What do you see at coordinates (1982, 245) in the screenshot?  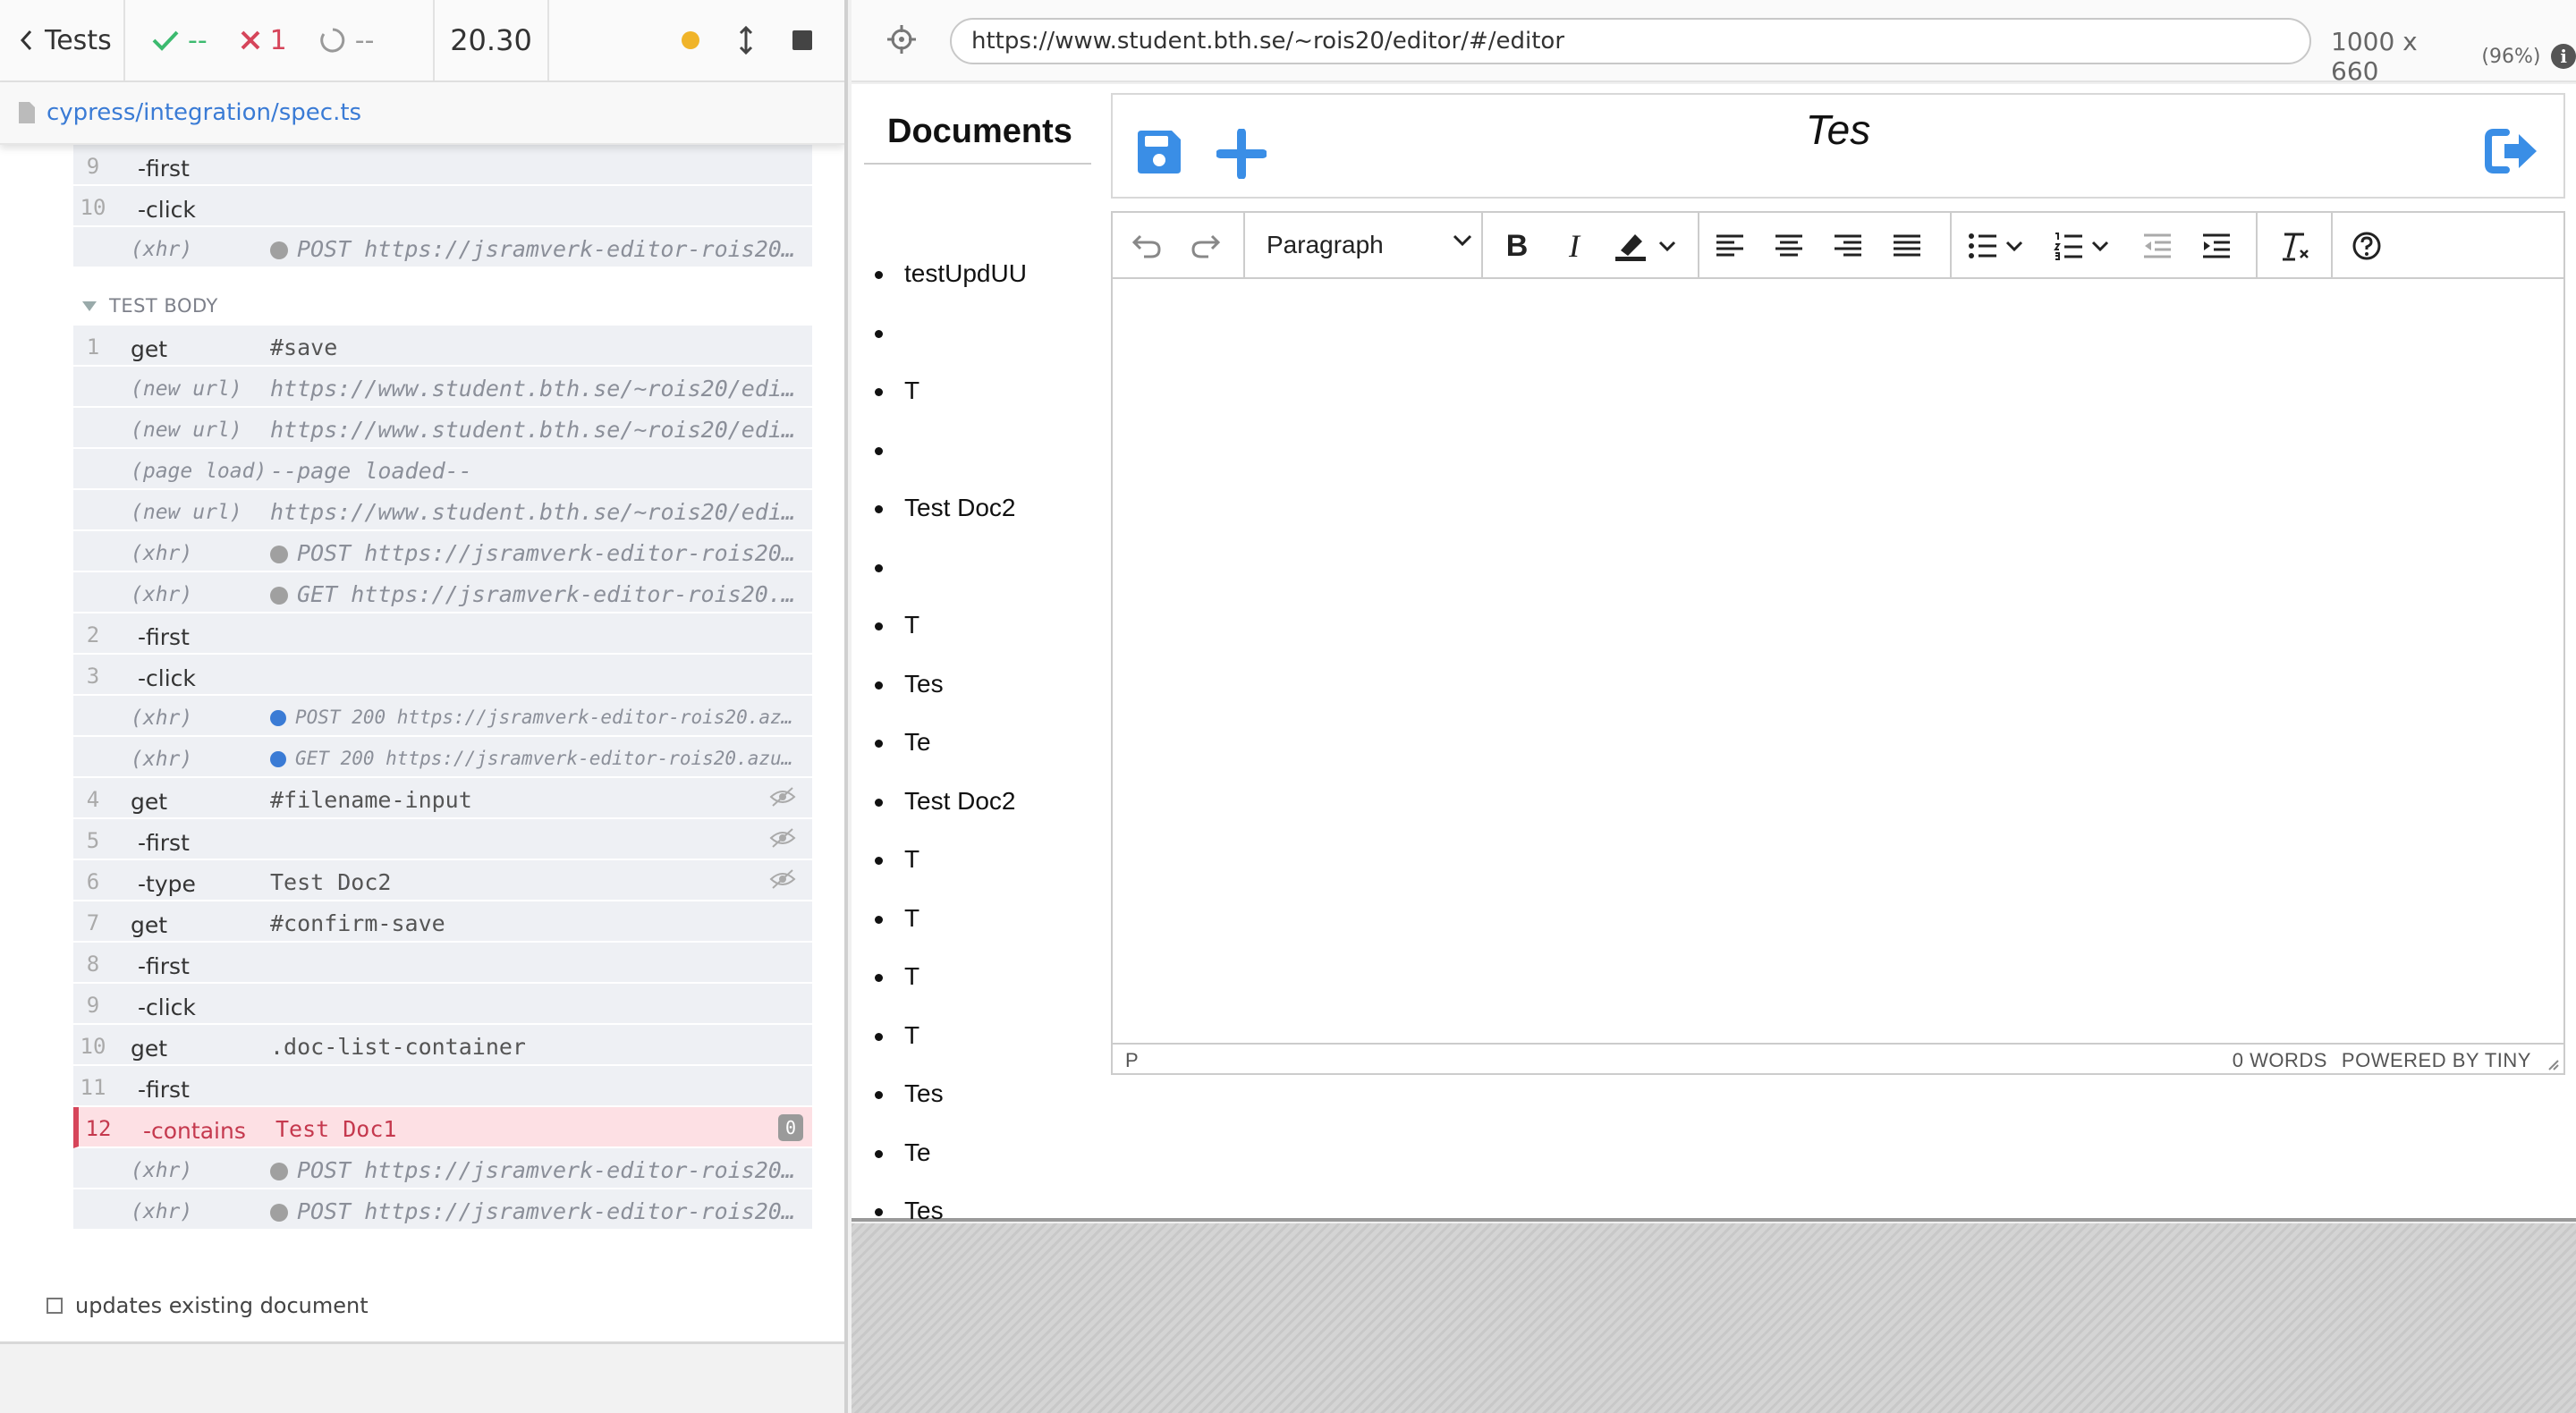 I see `bullet-list-icon` at bounding box center [1982, 245].